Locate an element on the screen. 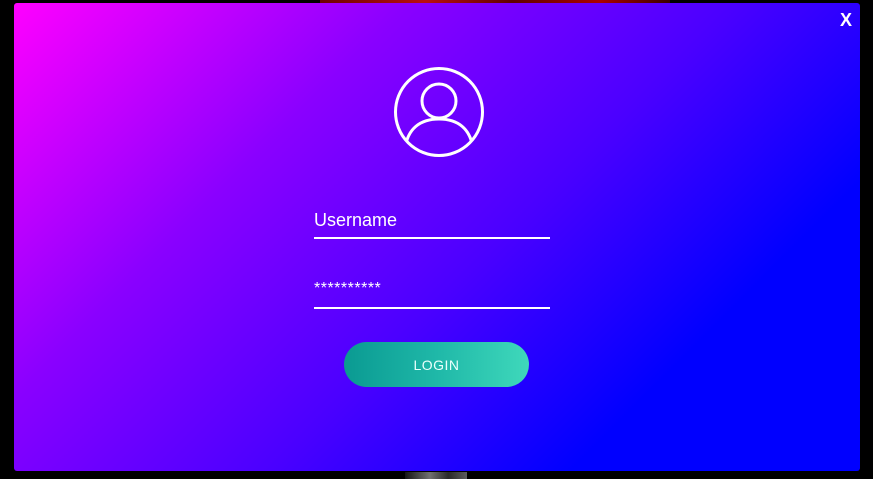 This screenshot has height=479, width=873. username-input is located at coordinates (432, 220).